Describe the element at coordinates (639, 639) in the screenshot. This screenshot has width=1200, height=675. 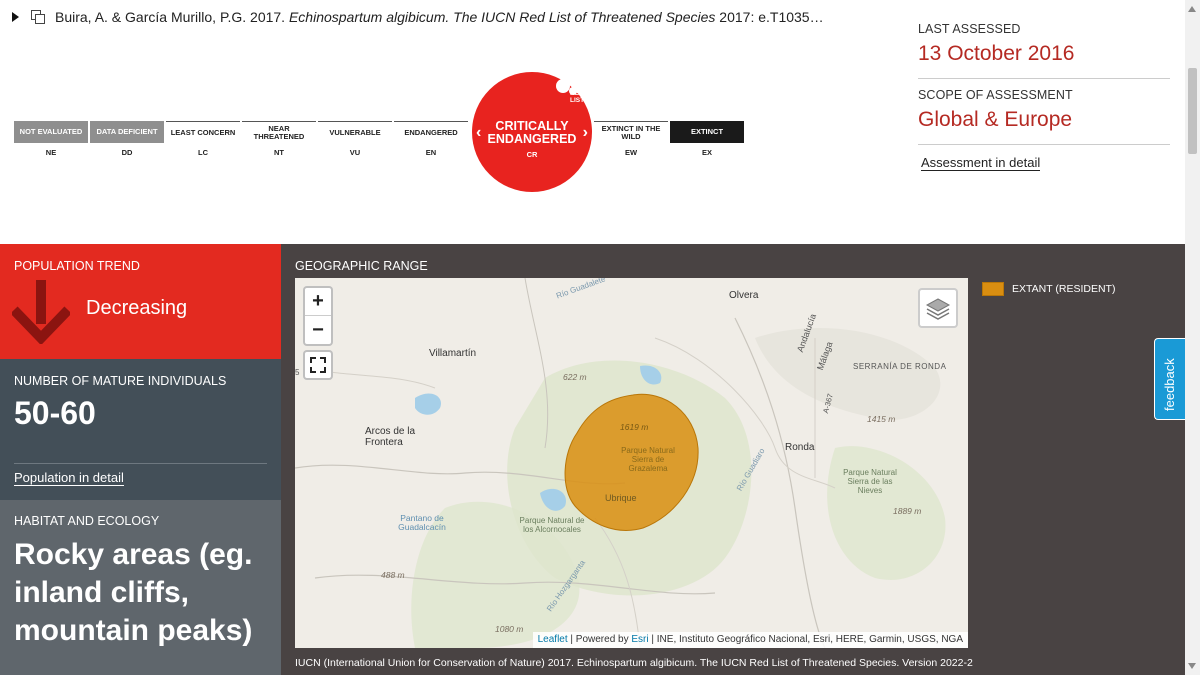
I see `esri-link: Esri` at that location.